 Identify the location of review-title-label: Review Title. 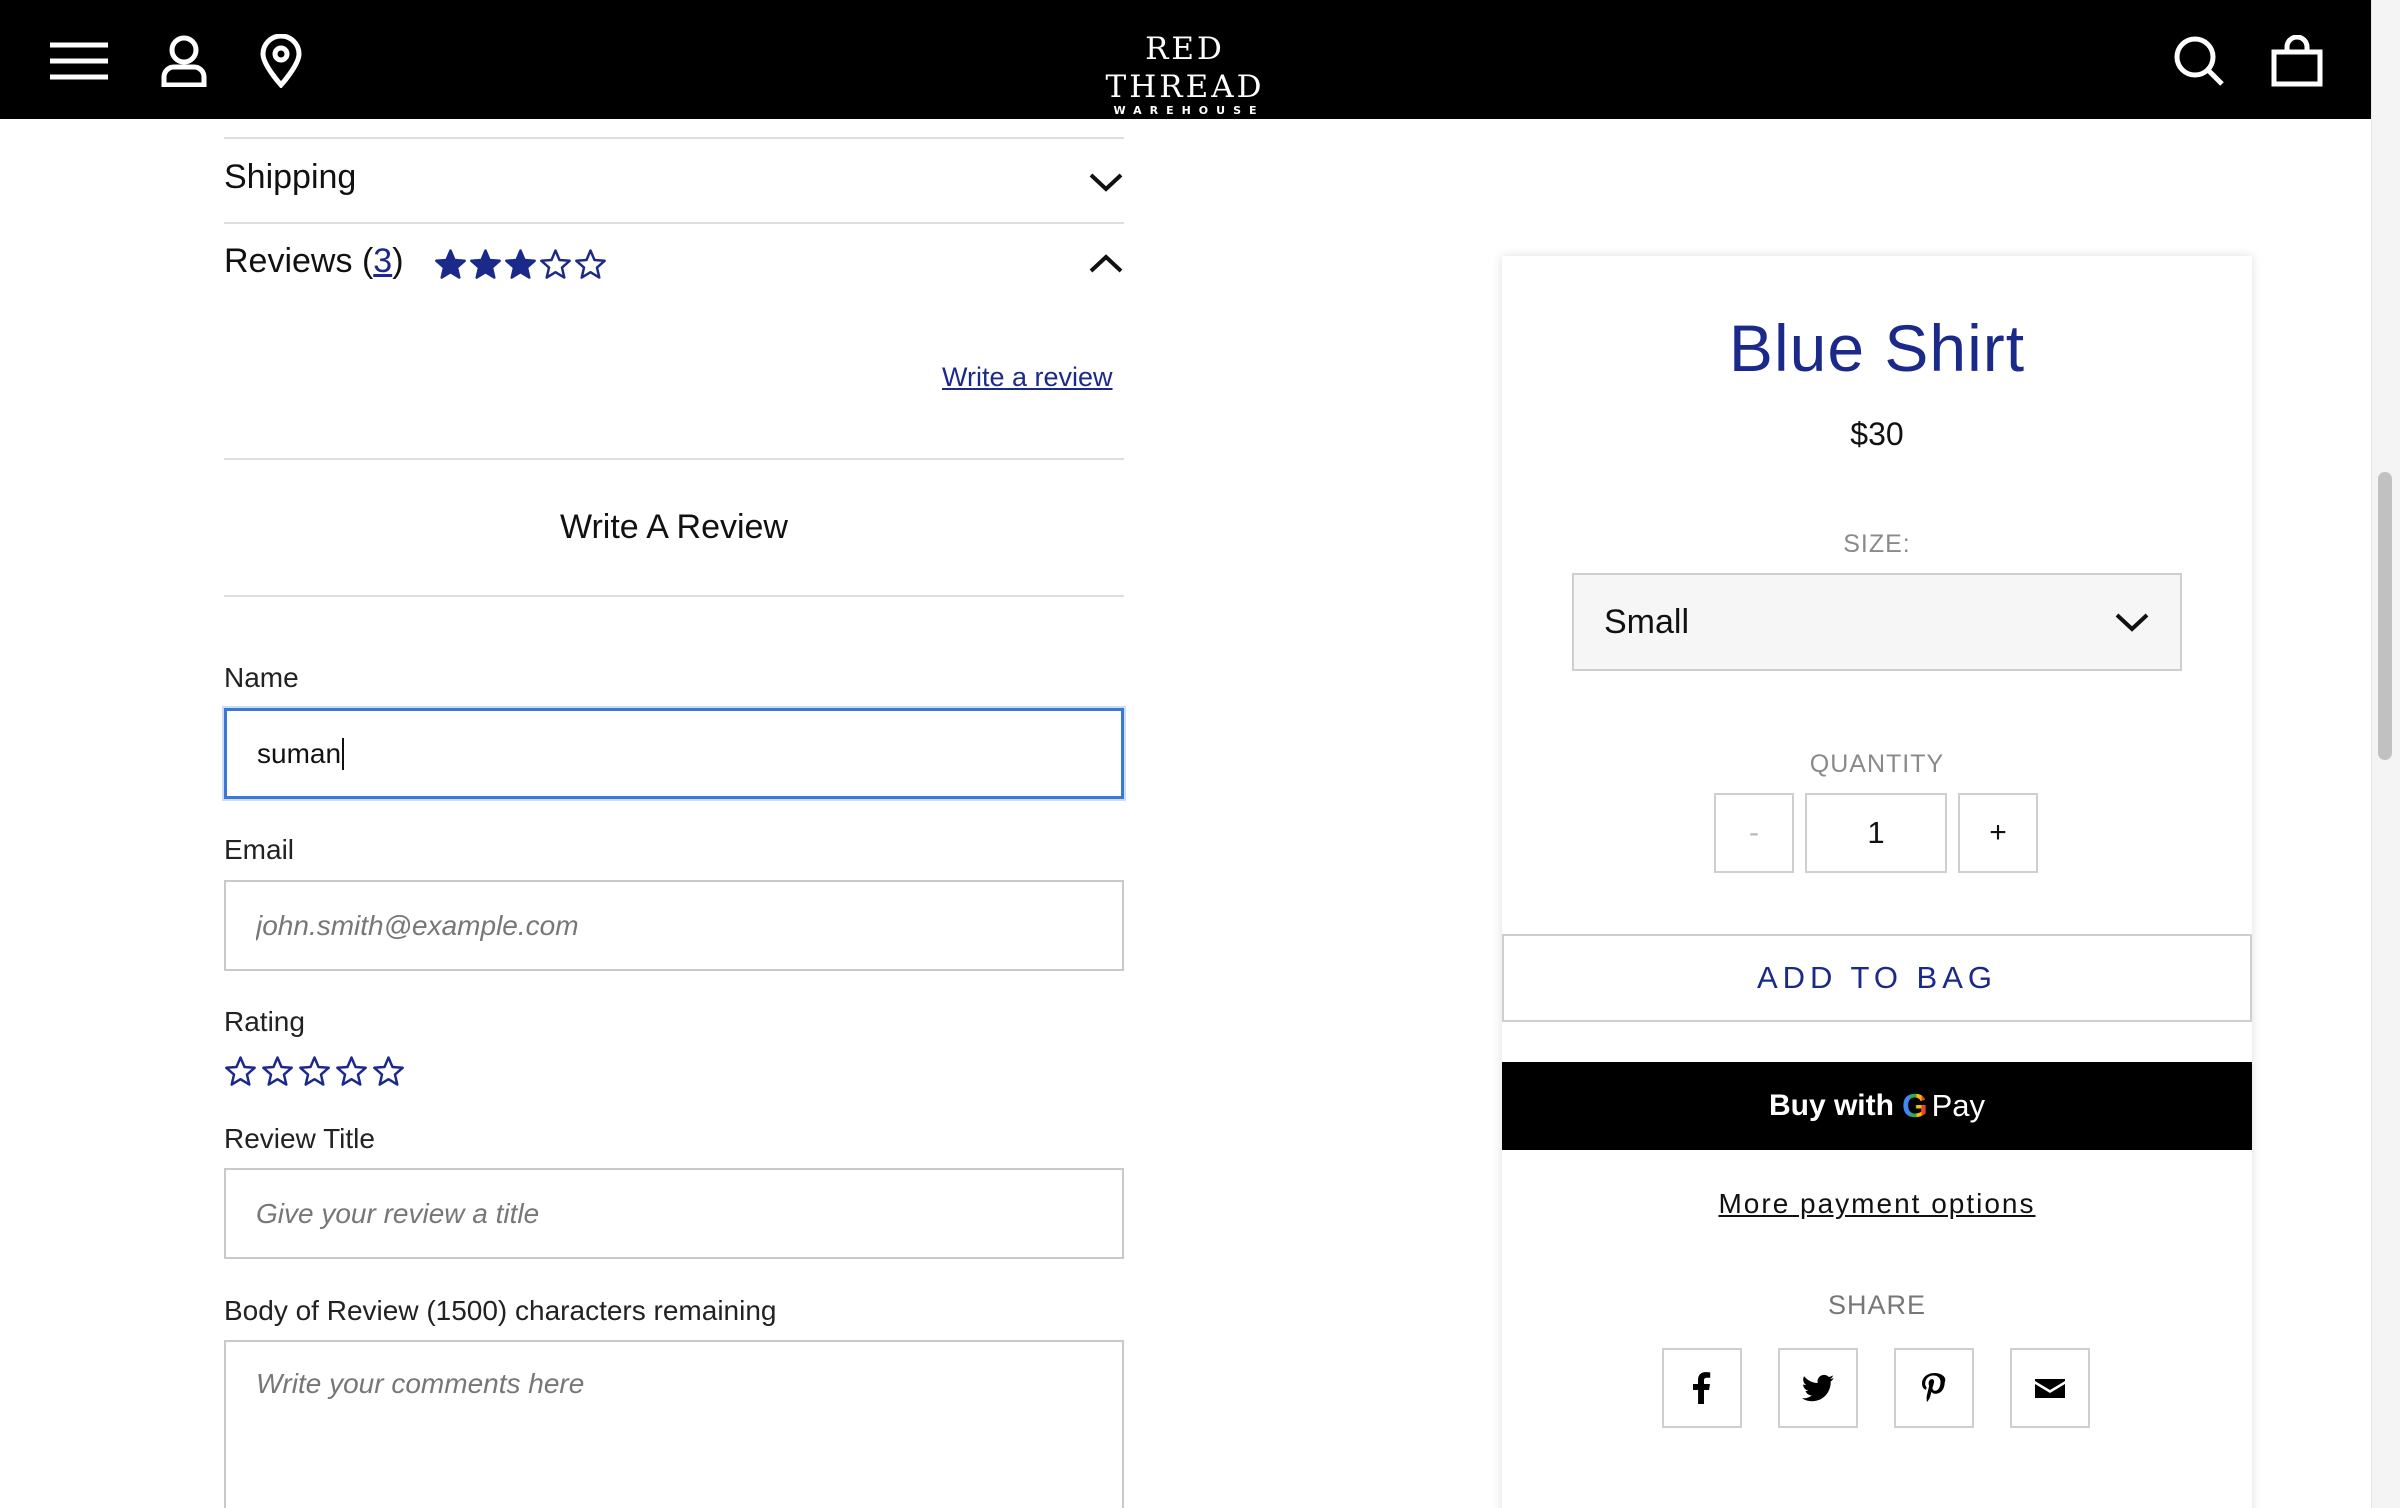
(299, 1138).